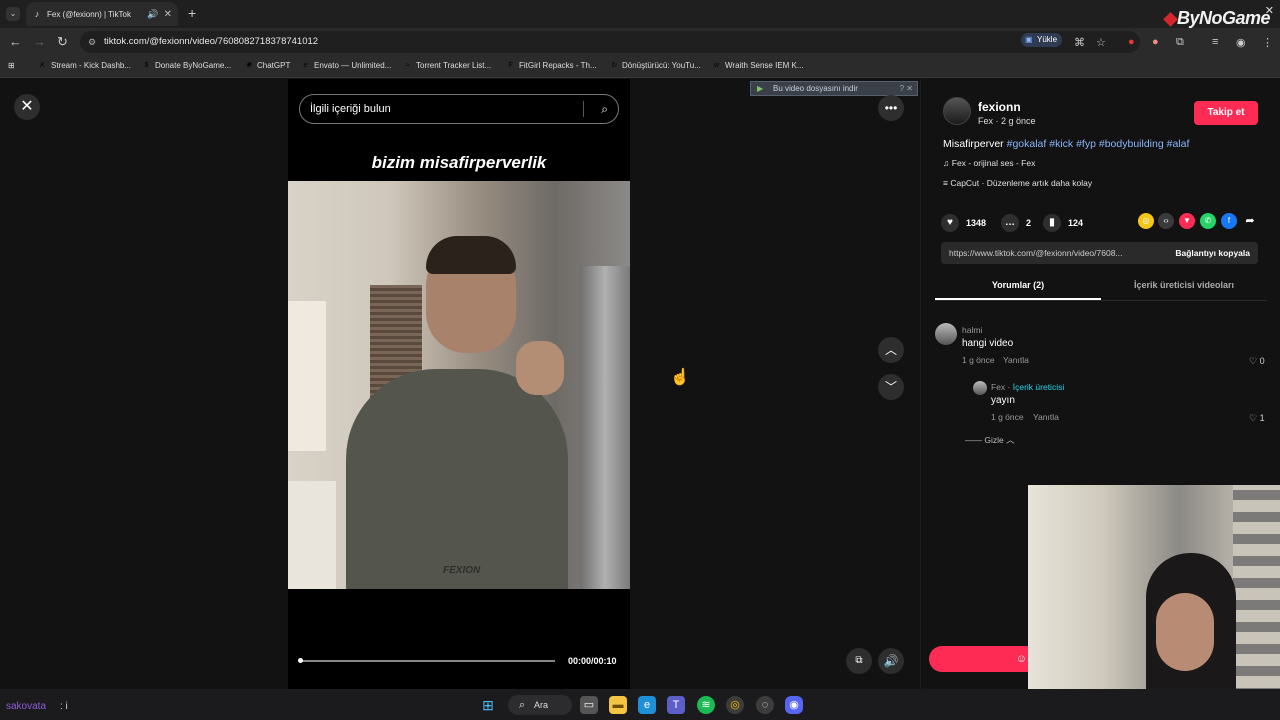 The width and height of the screenshot is (1280, 720). What do you see at coordinates (102, 14) in the screenshot?
I see `browser-tab: ♪ Fex (@fexionn) | TikTok 🔊 ✕` at bounding box center [102, 14].